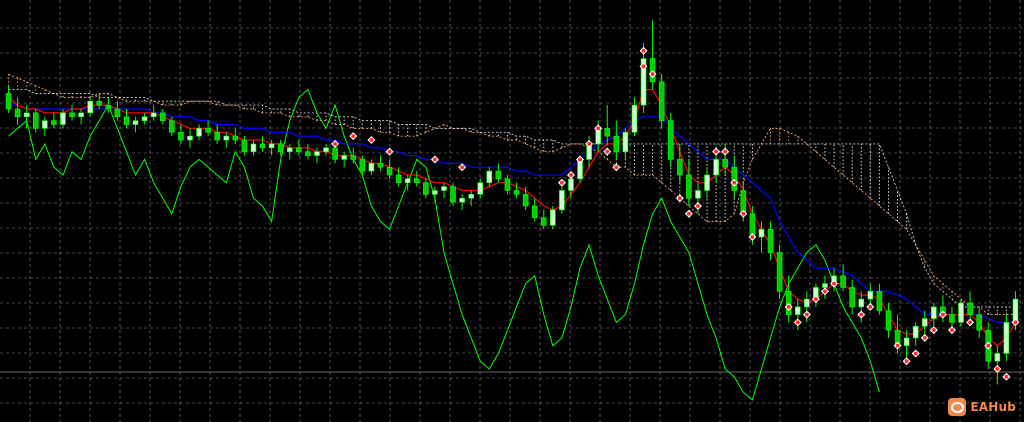  Describe the element at coordinates (957, 407) in the screenshot. I see `eahub-logo-icon` at that location.